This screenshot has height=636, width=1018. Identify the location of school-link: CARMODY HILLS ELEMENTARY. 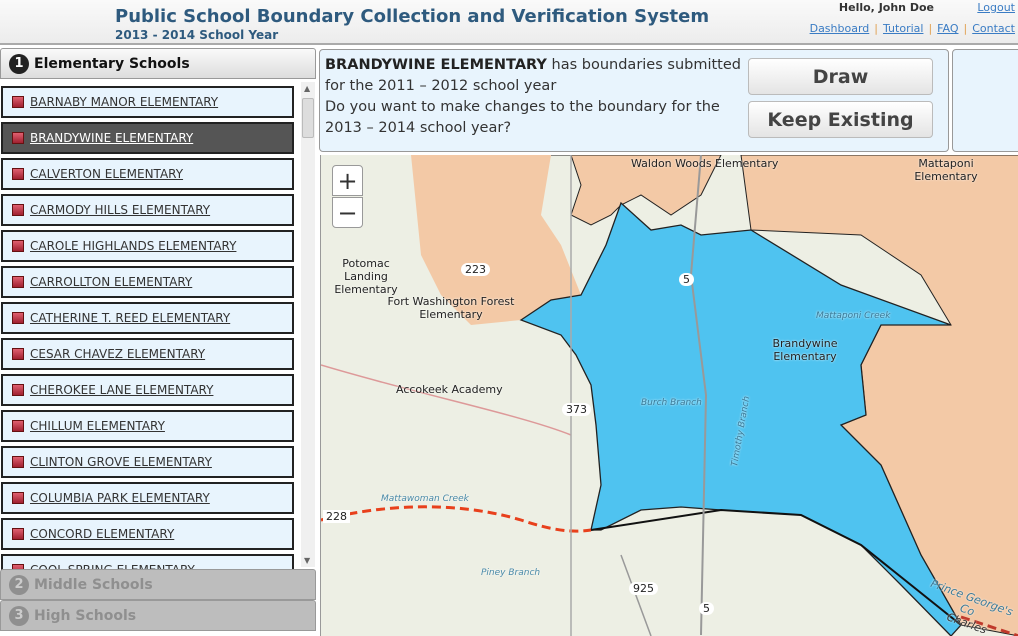
(120, 210).